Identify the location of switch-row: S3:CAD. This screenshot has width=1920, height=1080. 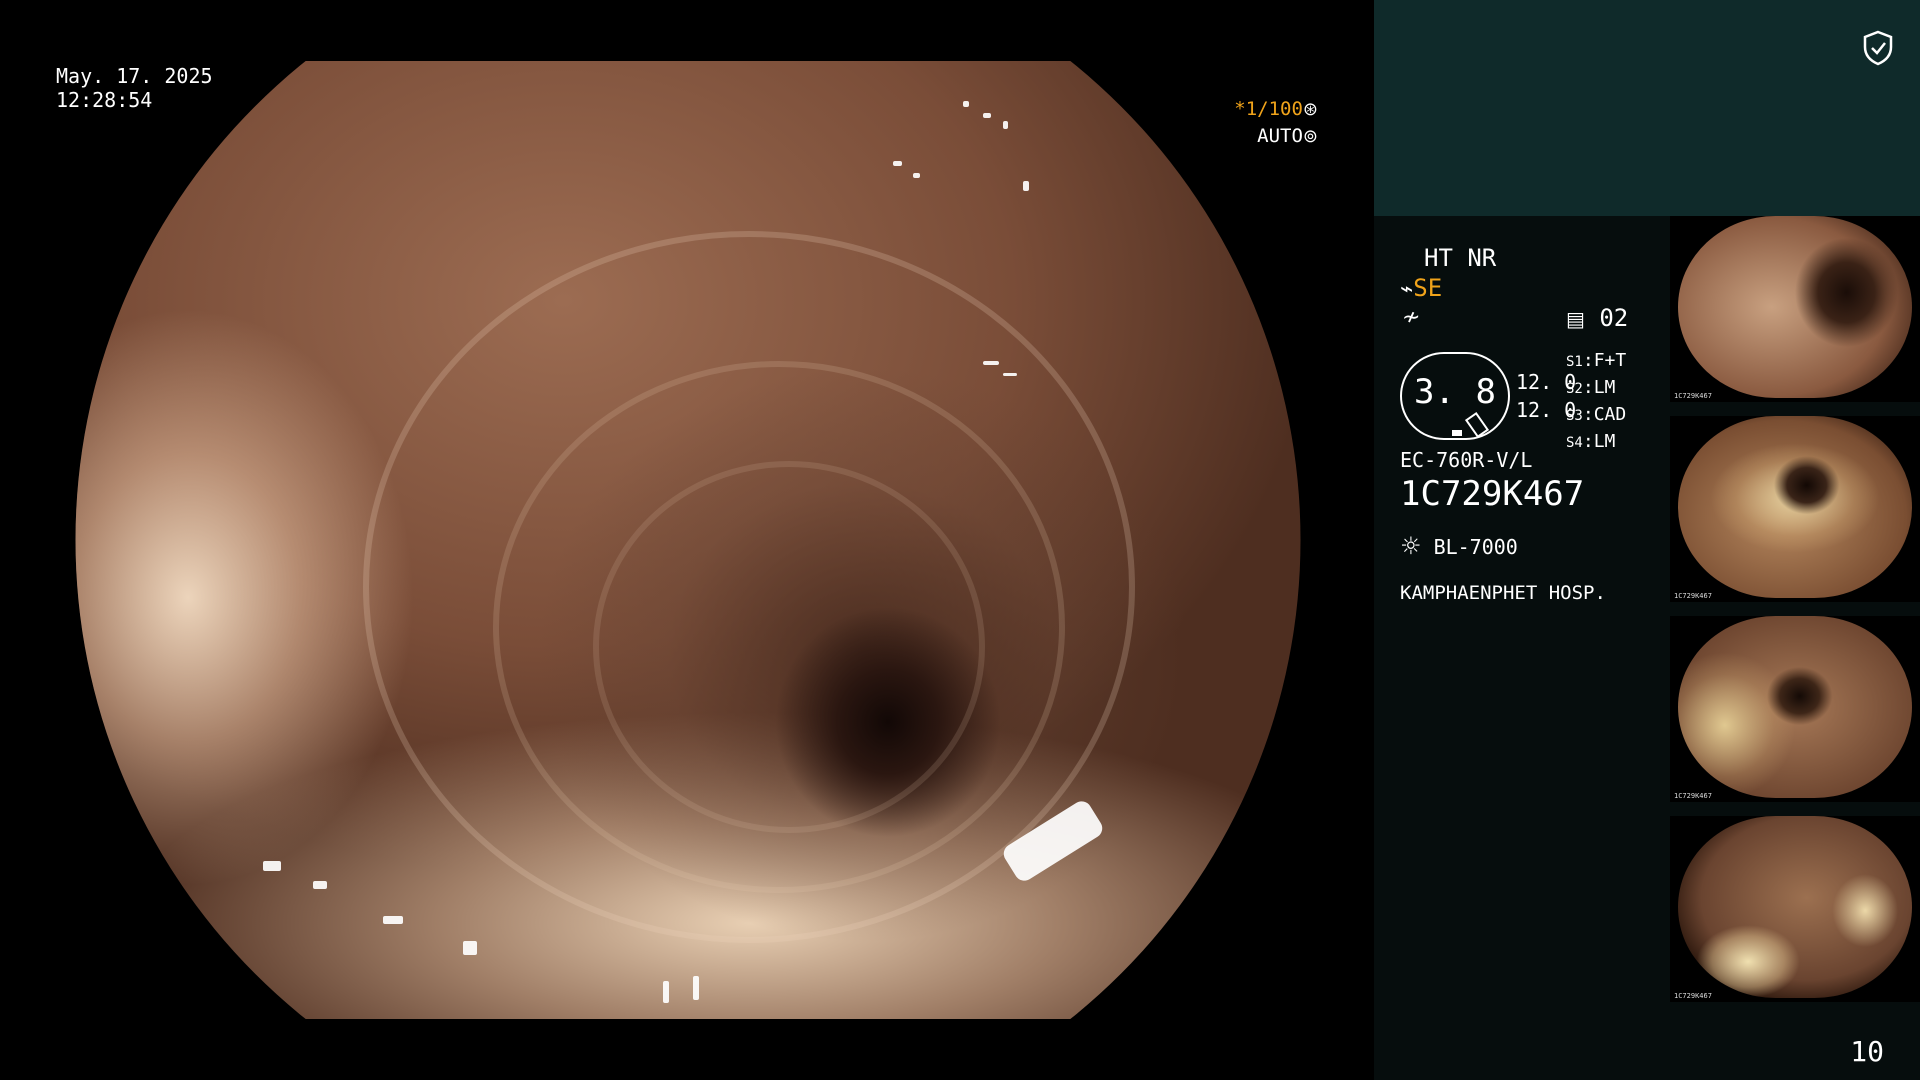
(1596, 414).